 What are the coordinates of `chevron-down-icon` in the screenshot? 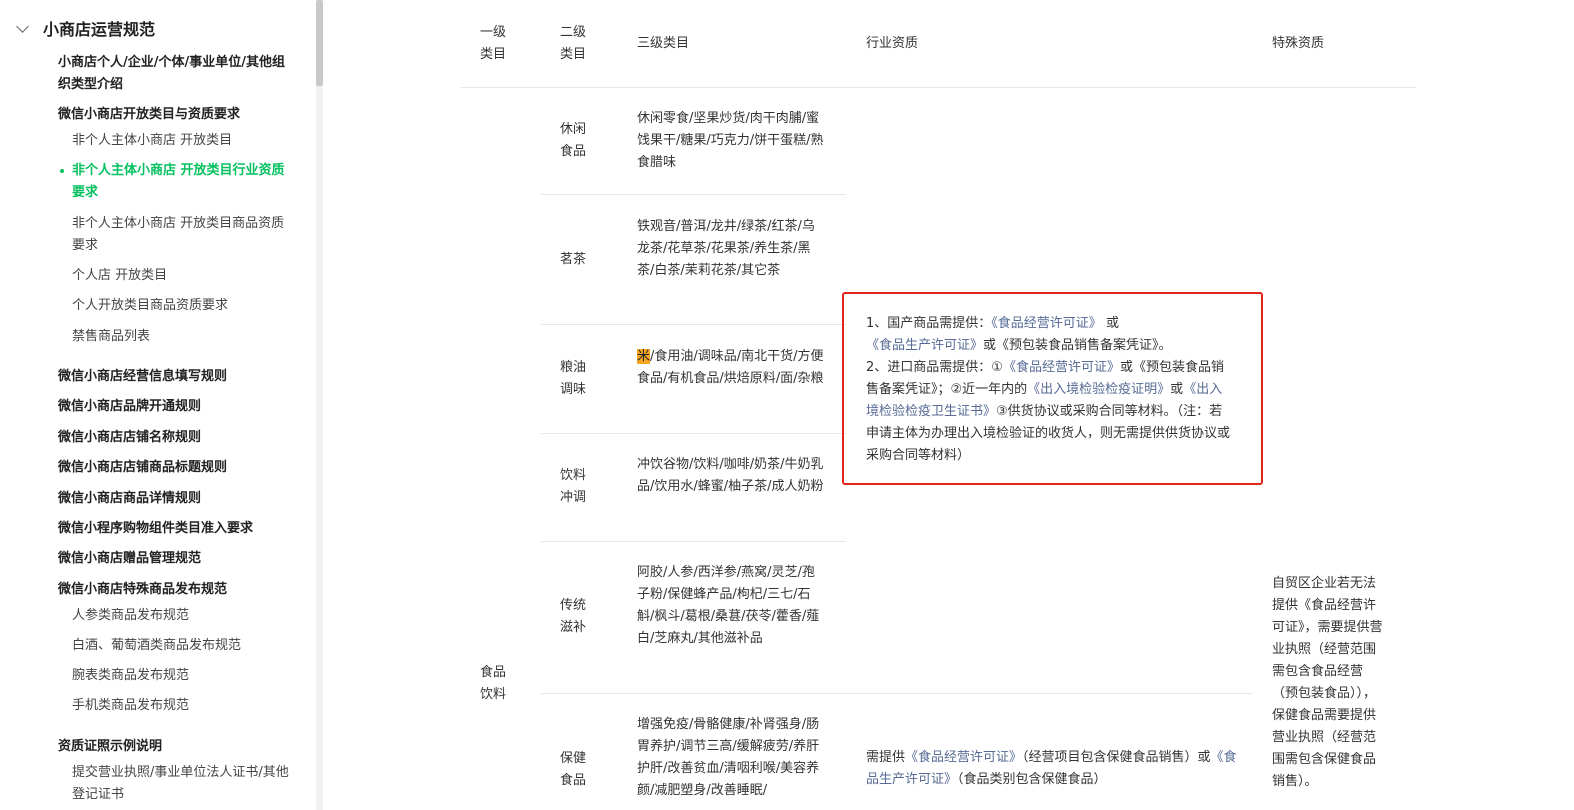 It's located at (22, 26).